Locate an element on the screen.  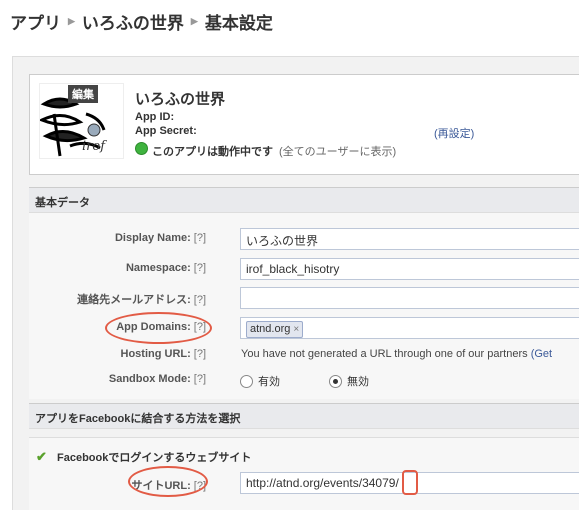
section-integration: アプリをFacebookに結合する方法を選択 is located at coordinates (304, 416).